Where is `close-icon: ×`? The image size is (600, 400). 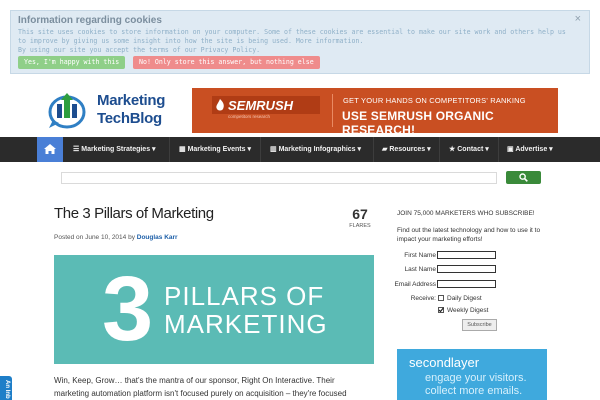
close-icon: × is located at coordinates (578, 19).